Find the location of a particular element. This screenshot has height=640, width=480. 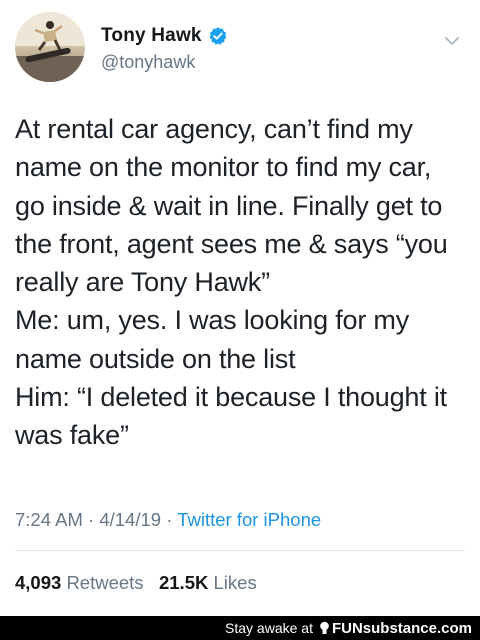

tweet-stats: 4,093 Retweets 21.5K Likes is located at coordinates (136, 583).